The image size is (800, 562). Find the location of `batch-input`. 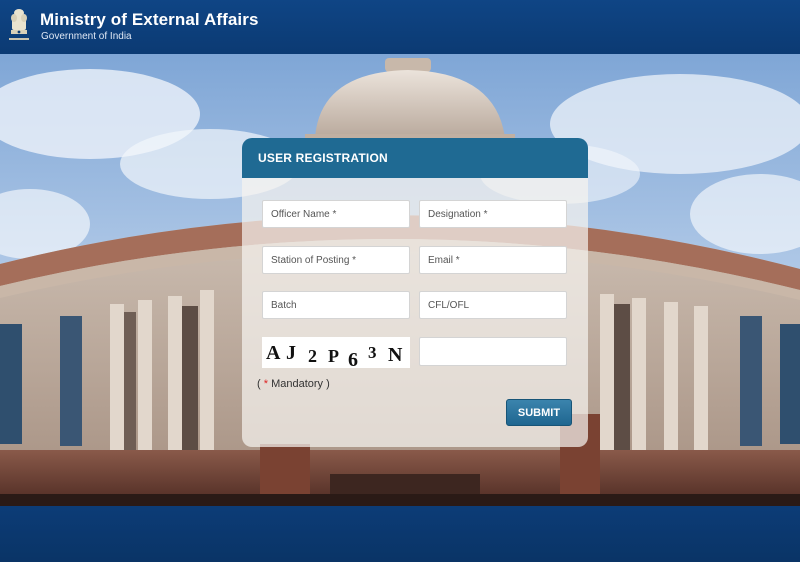

batch-input is located at coordinates (336, 305).